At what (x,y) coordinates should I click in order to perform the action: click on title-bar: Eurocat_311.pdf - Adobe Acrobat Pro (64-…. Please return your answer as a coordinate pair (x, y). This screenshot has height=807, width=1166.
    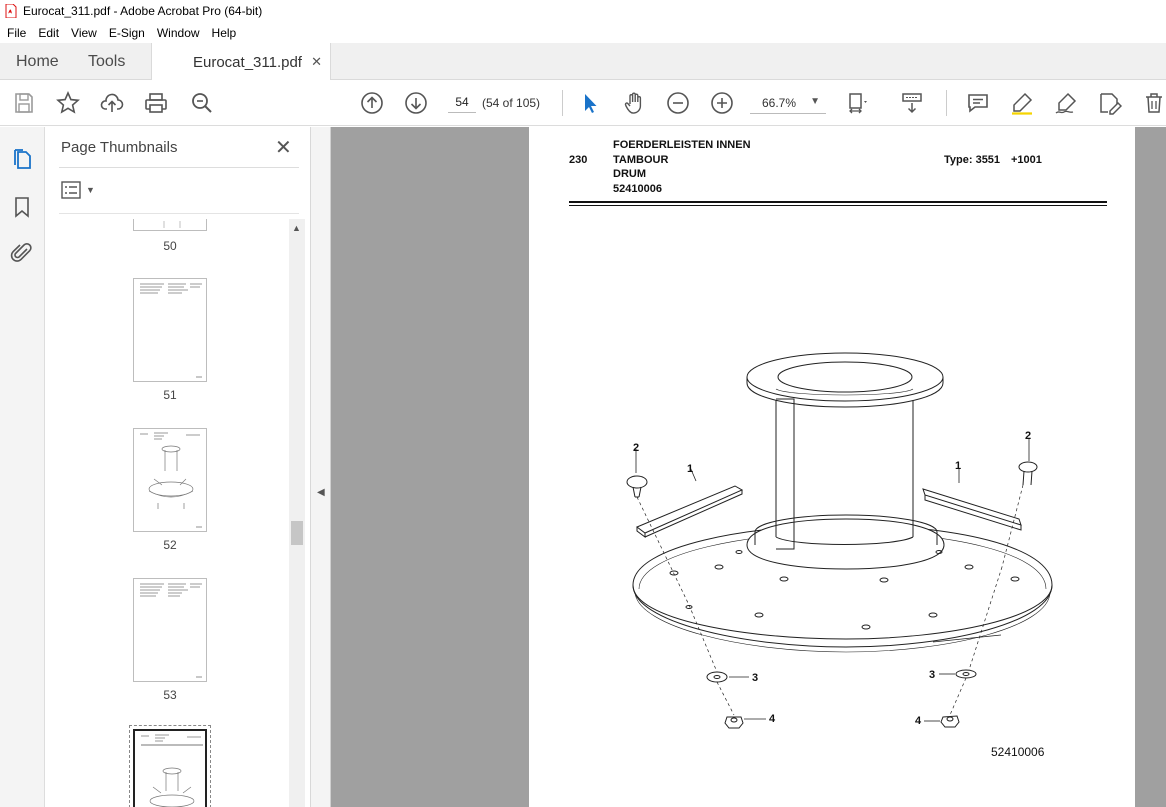
    Looking at the image, I should click on (583, 11).